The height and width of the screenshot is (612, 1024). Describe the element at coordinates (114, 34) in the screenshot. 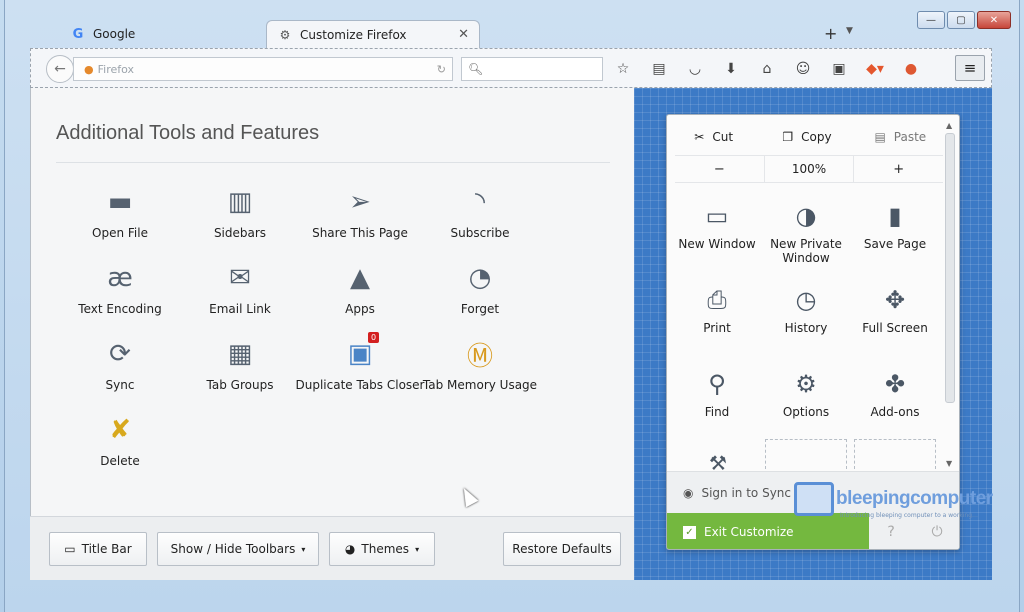

I see `tab-label: Google` at that location.